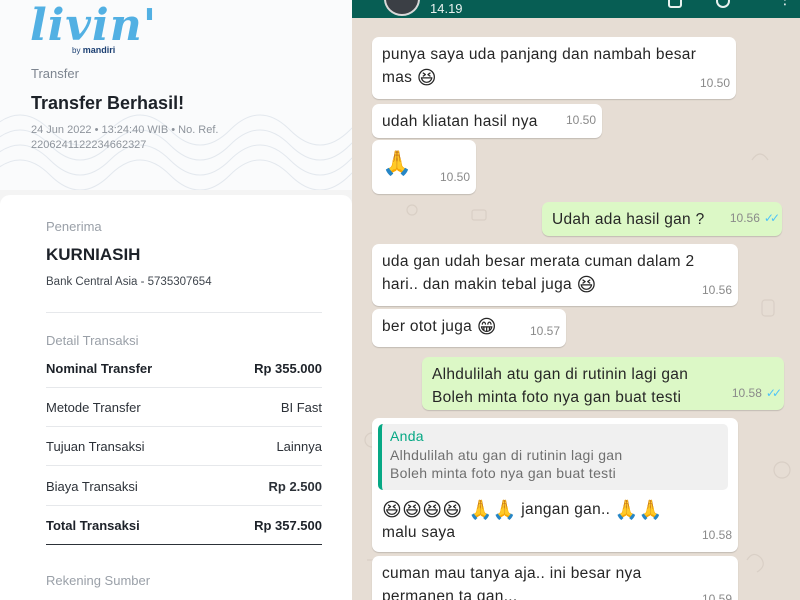 This screenshot has height=600, width=800. What do you see at coordinates (427, 326) in the screenshot?
I see `message-text: ber otot juga` at bounding box center [427, 326].